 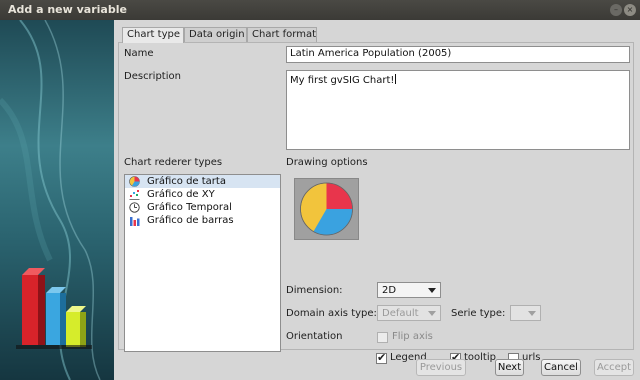 What do you see at coordinates (458, 54) in the screenshot?
I see `name-input: Latin America Population (2005)` at bounding box center [458, 54].